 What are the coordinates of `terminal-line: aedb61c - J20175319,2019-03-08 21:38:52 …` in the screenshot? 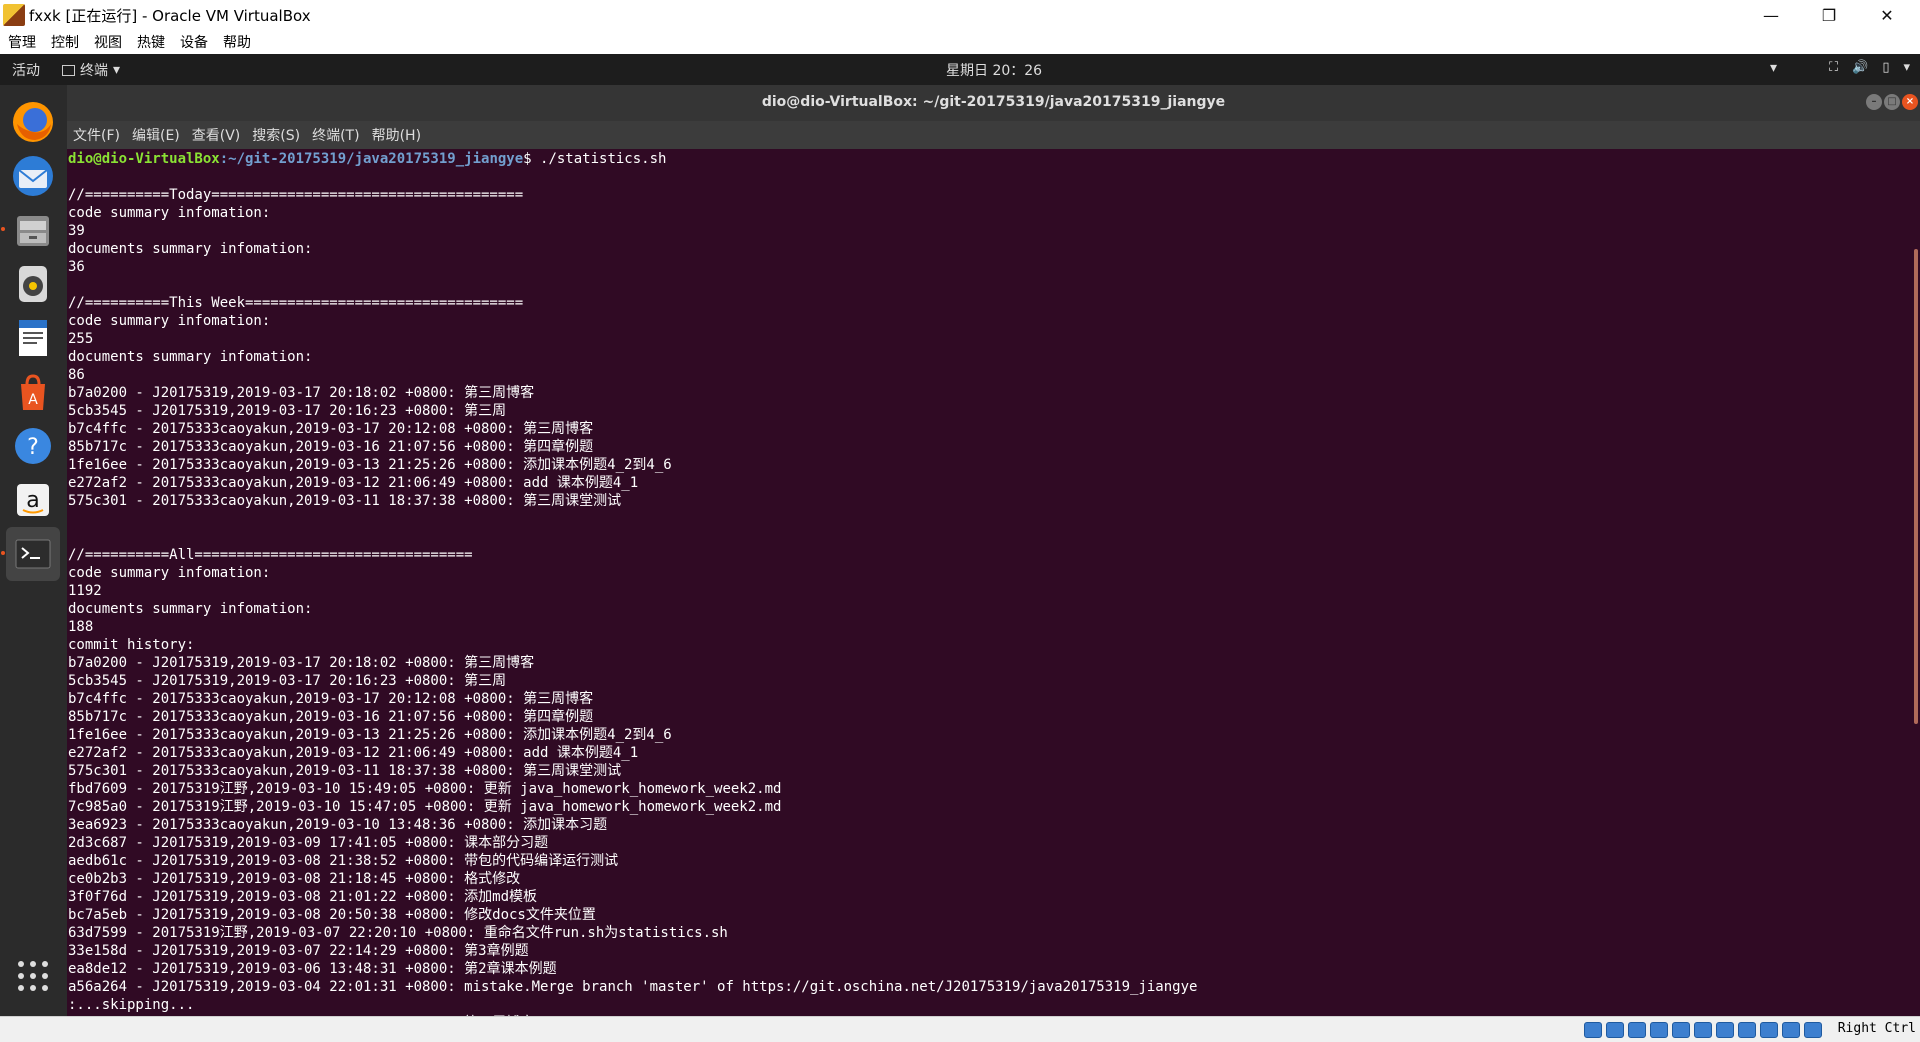 It's located at (343, 861).